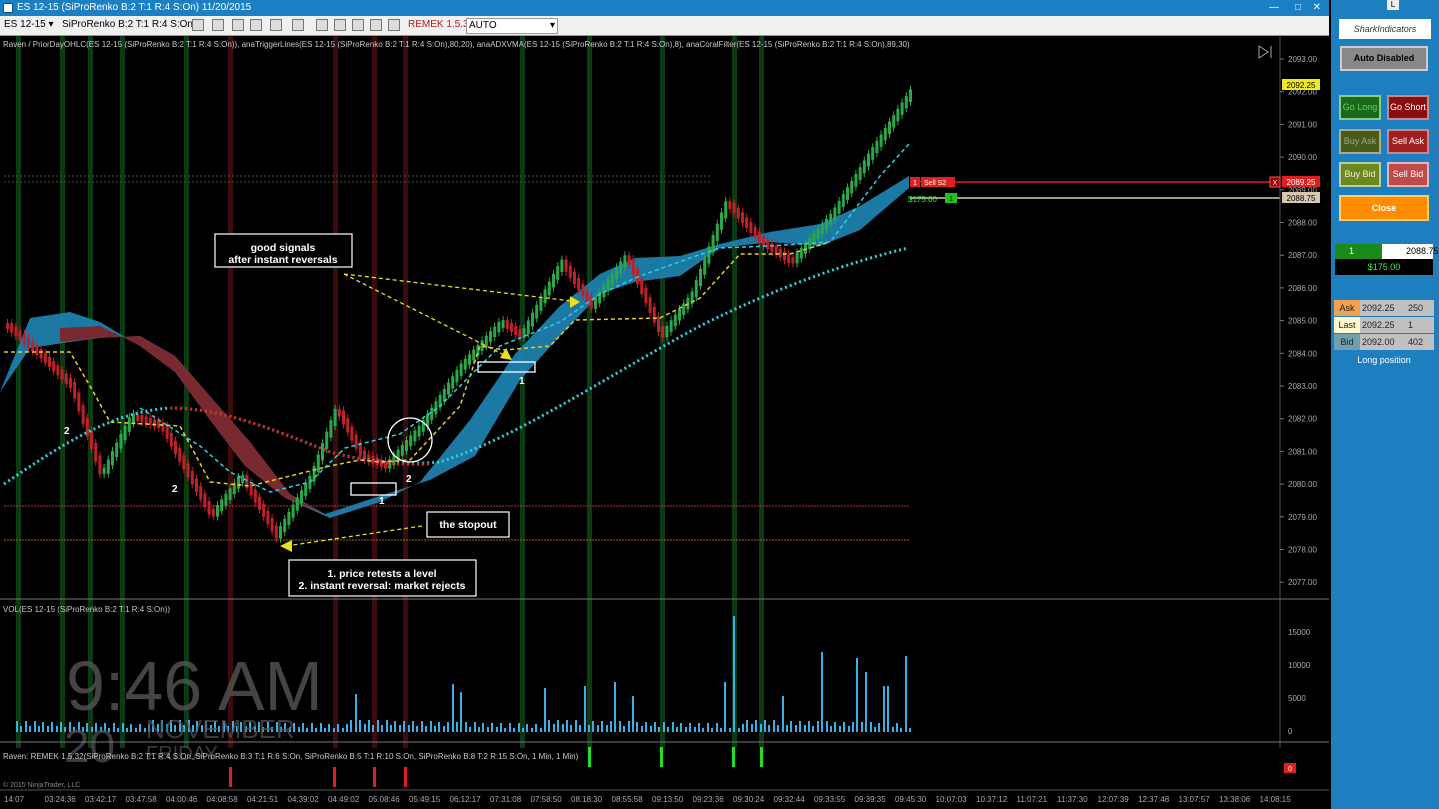 Image resolution: width=1439 pixels, height=809 pixels. I want to click on time-tick-label: 12:07:39, so click(1114, 799).